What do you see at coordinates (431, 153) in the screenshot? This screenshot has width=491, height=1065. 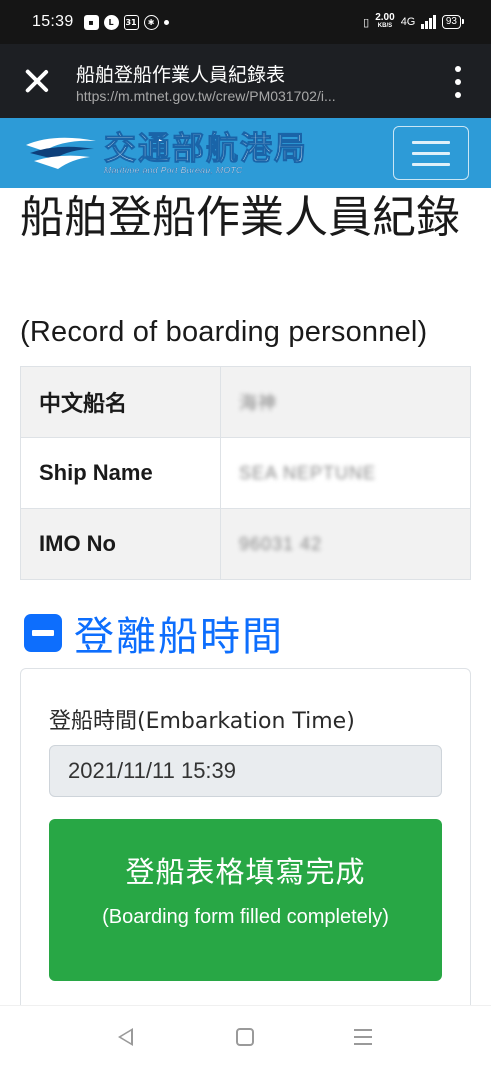 I see `hamburger-menu-icon` at bounding box center [431, 153].